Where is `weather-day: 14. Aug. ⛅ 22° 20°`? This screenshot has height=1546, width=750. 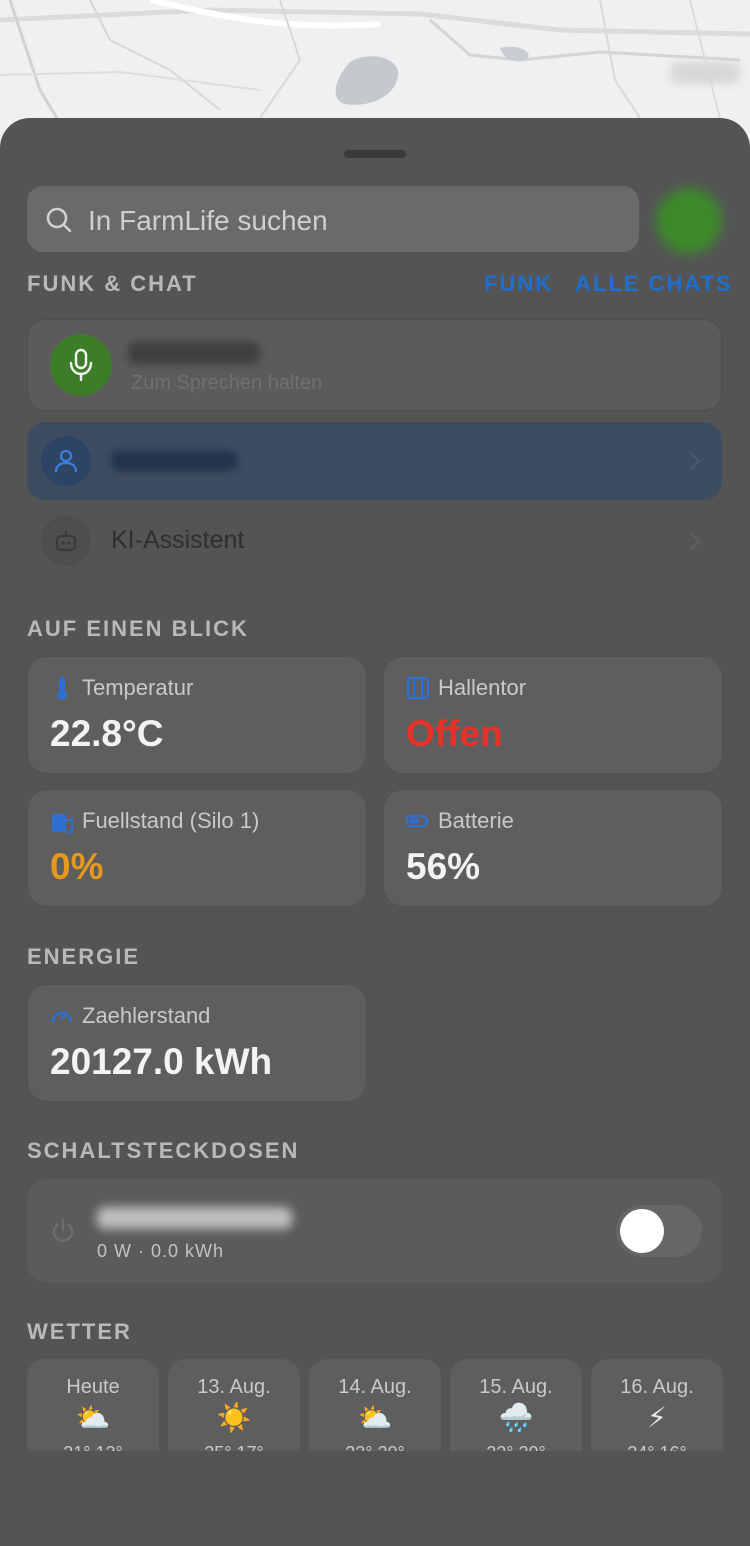 weather-day: 14. Aug. ⛅ 22° 20° is located at coordinates (375, 1405).